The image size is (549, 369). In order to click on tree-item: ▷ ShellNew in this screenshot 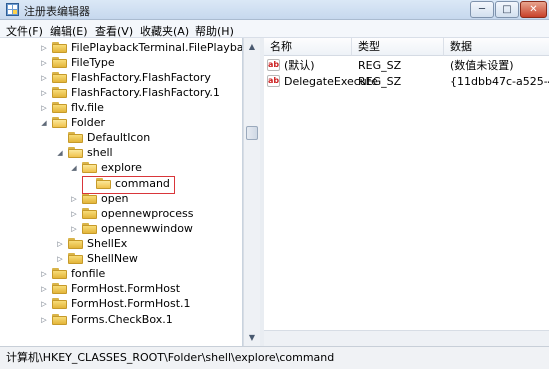, I will do `click(97, 258)`.